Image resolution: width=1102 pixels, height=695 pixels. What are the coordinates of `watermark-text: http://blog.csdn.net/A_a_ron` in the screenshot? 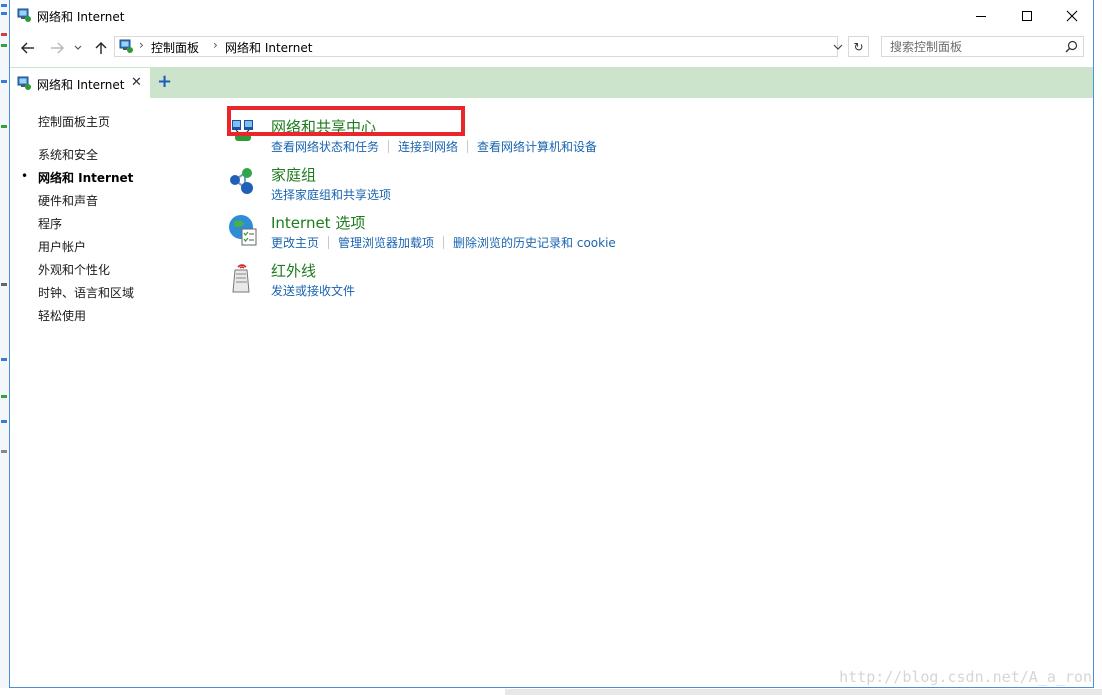 It's located at (965, 677).